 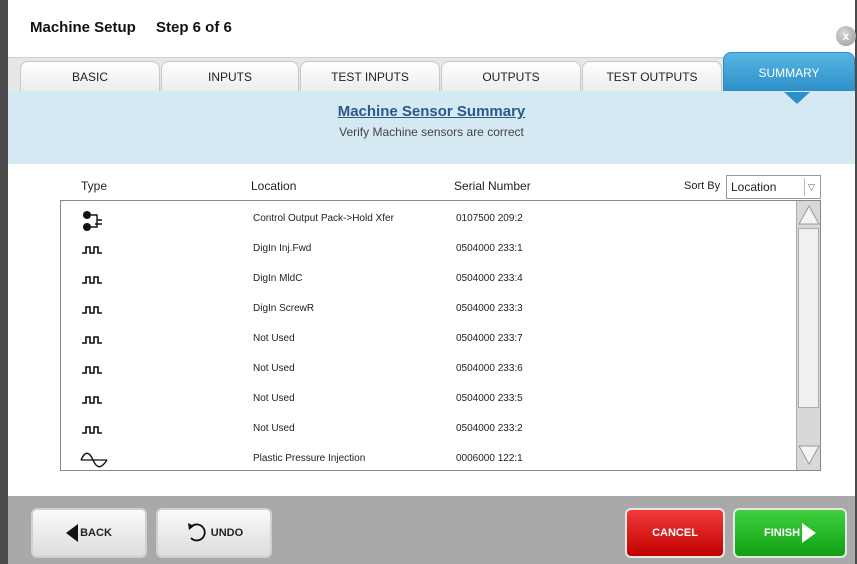 What do you see at coordinates (227, 533) in the screenshot?
I see `undo-button-label: UNDO` at bounding box center [227, 533].